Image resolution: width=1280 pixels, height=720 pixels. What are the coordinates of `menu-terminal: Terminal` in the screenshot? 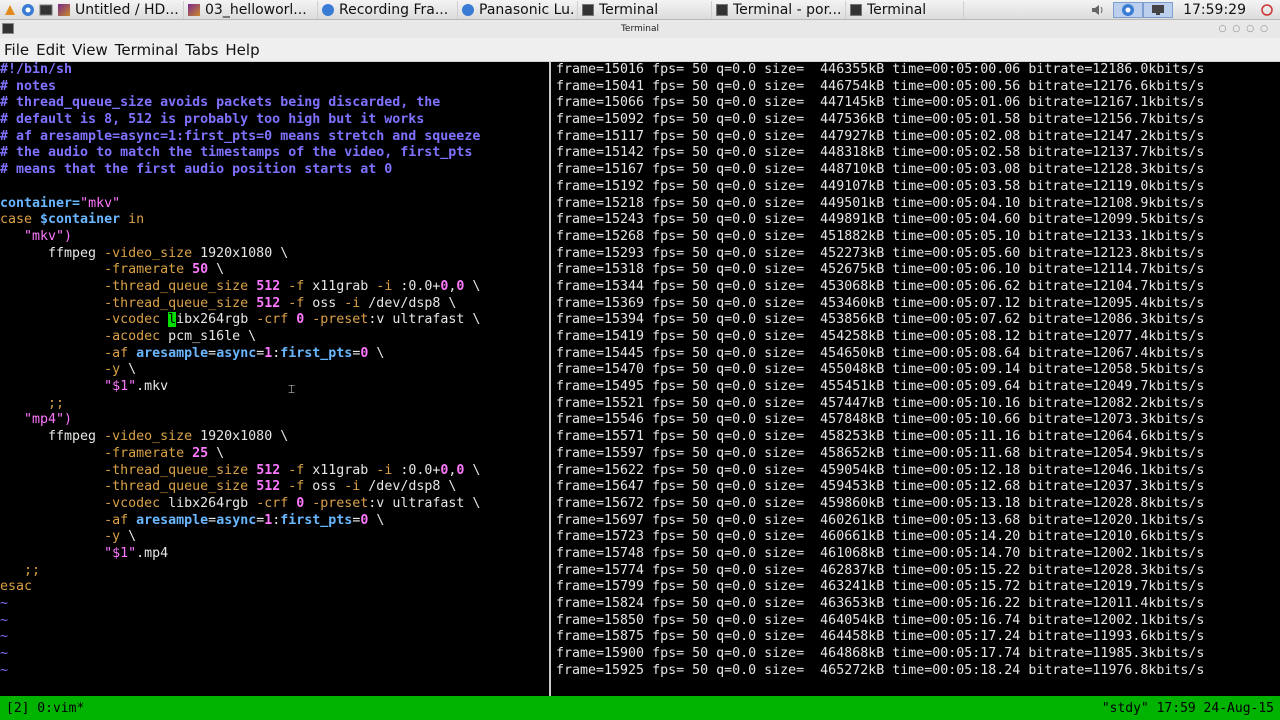 It's located at (146, 50).